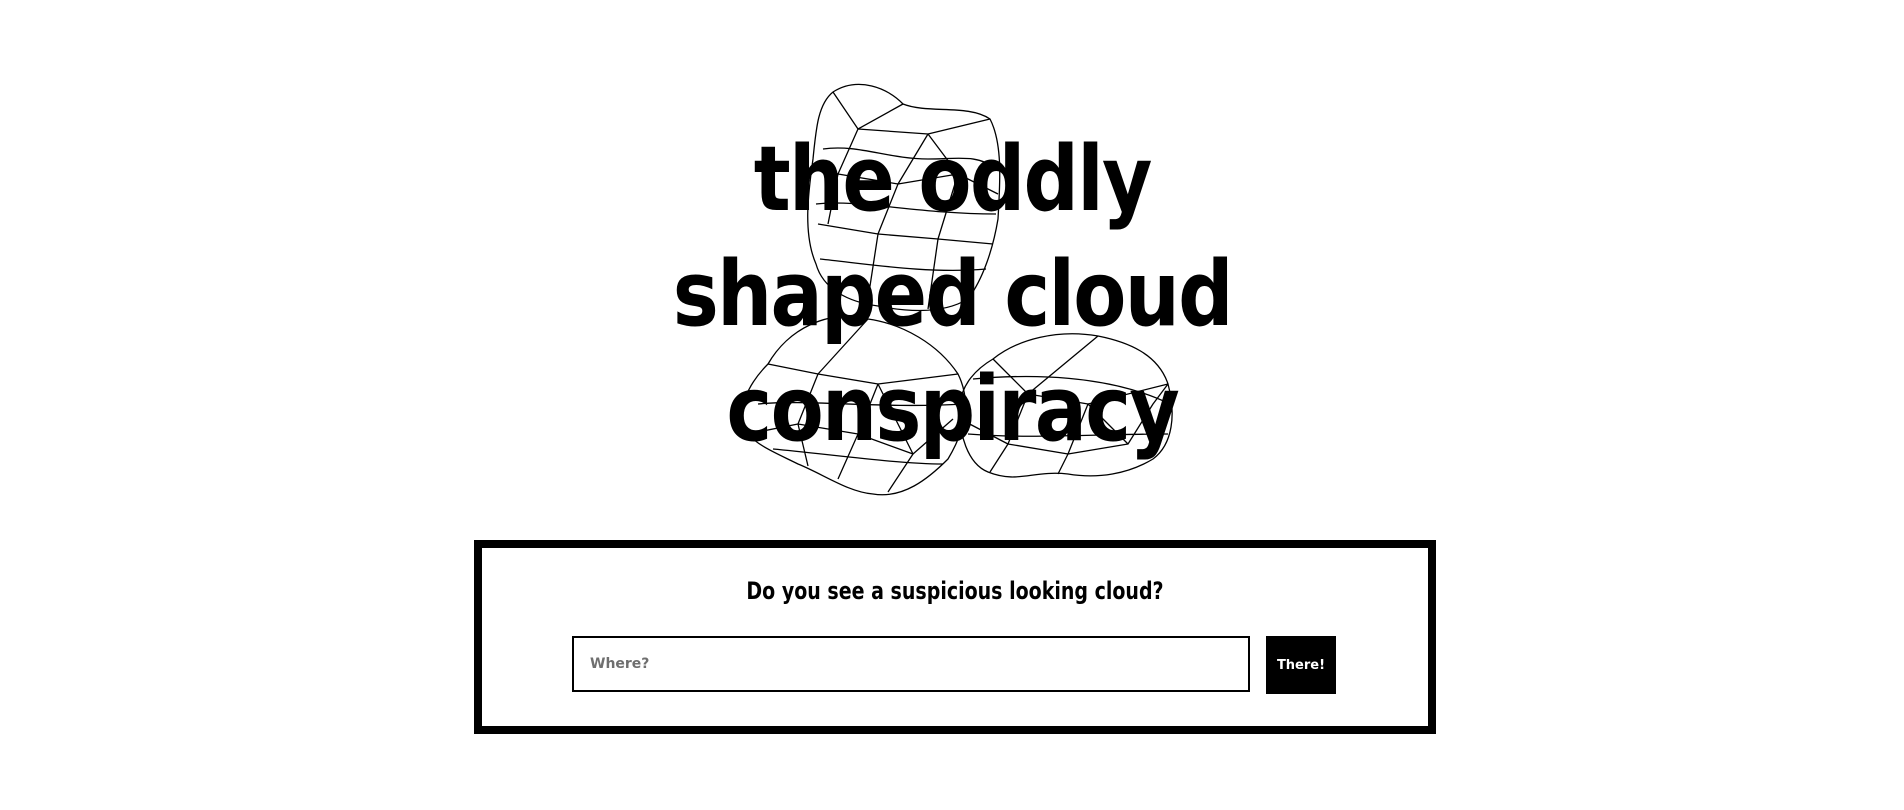 The image size is (1904, 810). I want to click on report-question: Do you see a suspicious looking cloud?, so click(955, 591).